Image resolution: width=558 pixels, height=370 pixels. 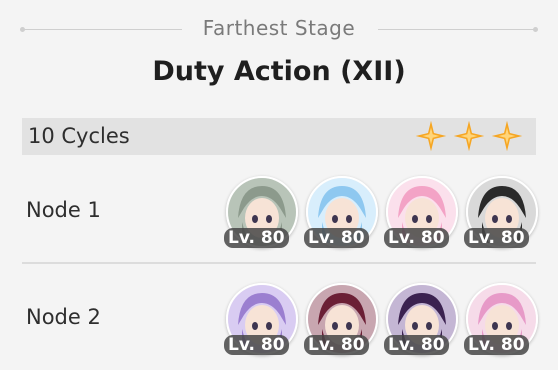 I want to click on cycles-label: 10 Cycles, so click(x=79, y=136).